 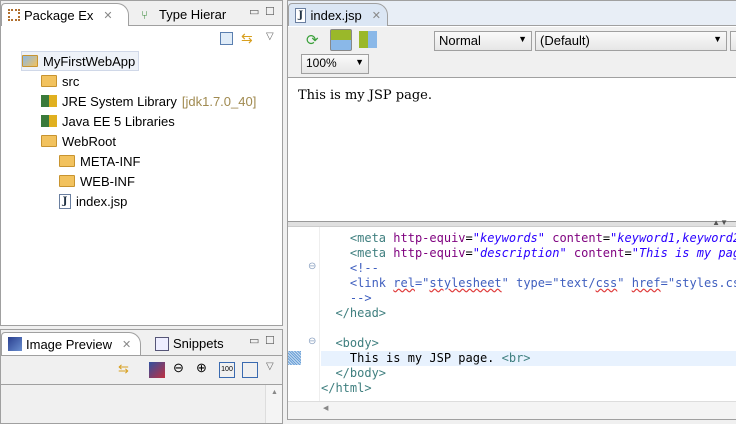 I want to click on code-token: ="styles.css", so click(x=698, y=283).